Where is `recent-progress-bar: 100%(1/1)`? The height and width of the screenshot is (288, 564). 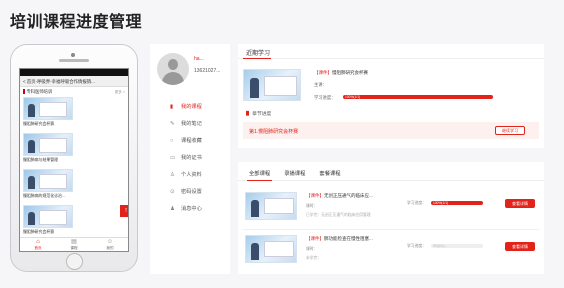
recent-progress-bar: 100%(1/1) is located at coordinates (418, 97).